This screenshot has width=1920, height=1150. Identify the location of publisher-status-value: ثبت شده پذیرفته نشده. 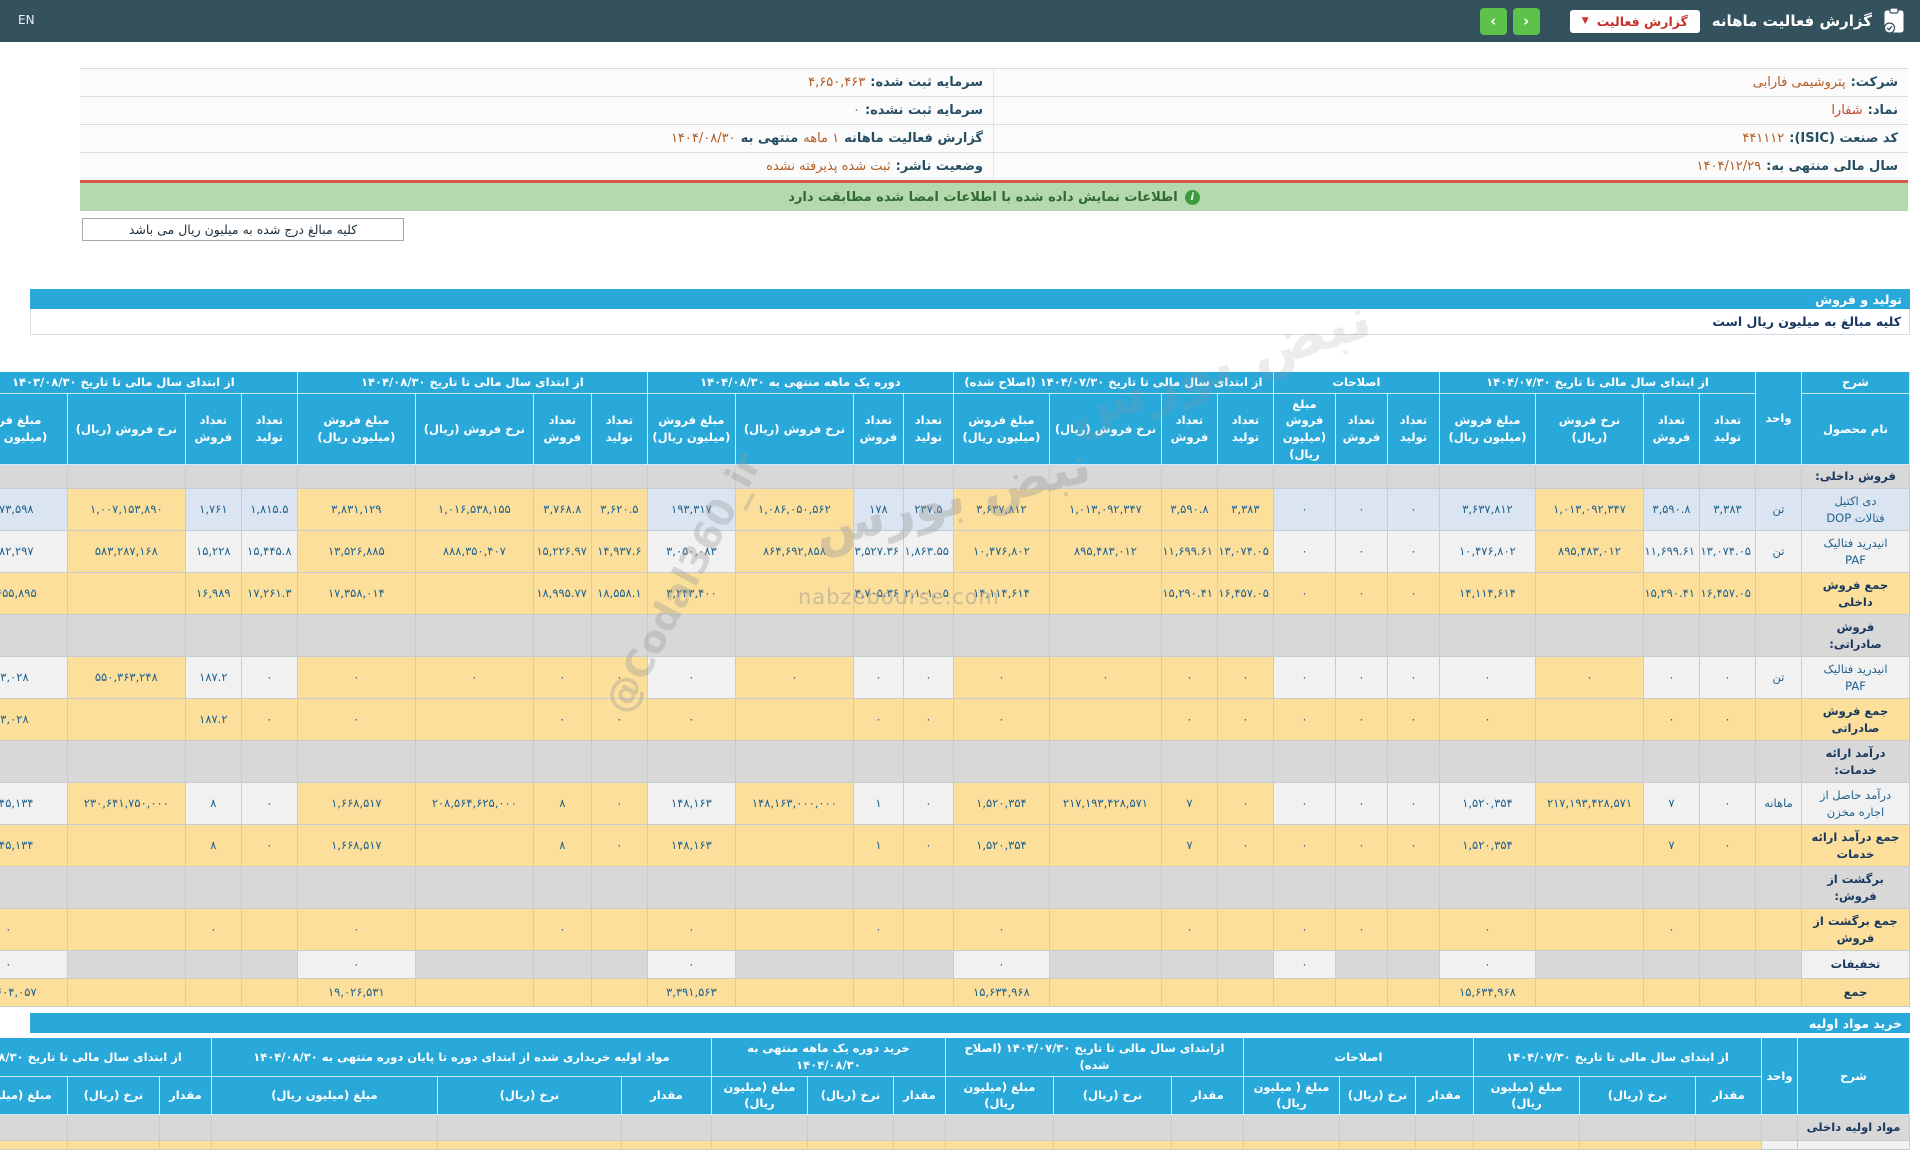
(828, 166).